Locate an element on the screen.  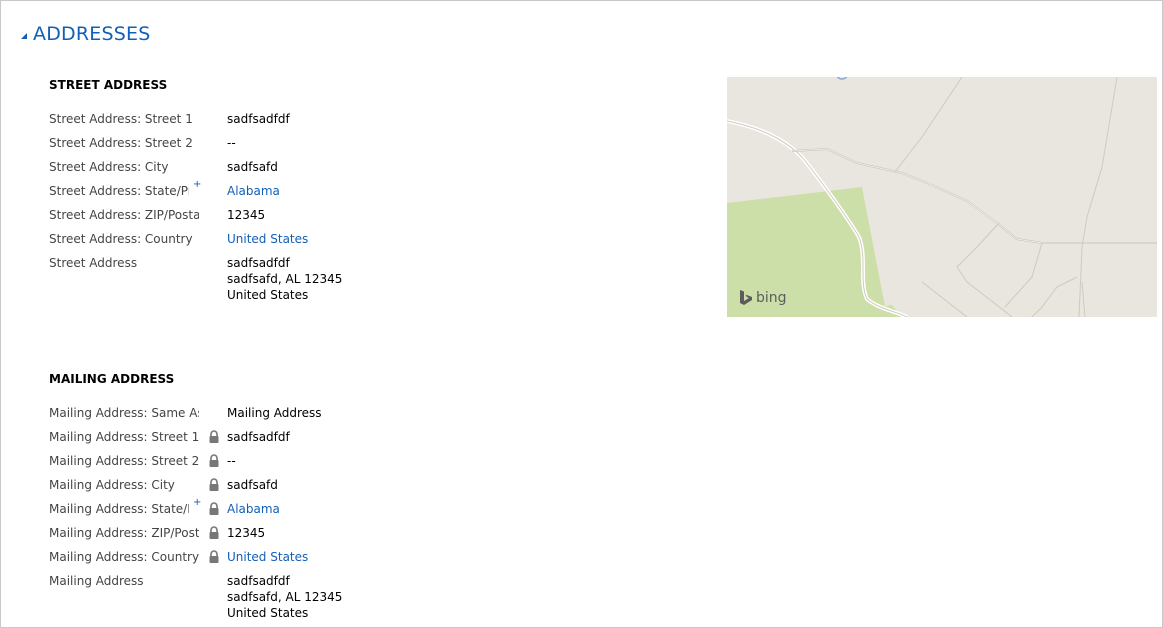
street-address-heading: STREET ADDRESS is located at coordinates (108, 85).